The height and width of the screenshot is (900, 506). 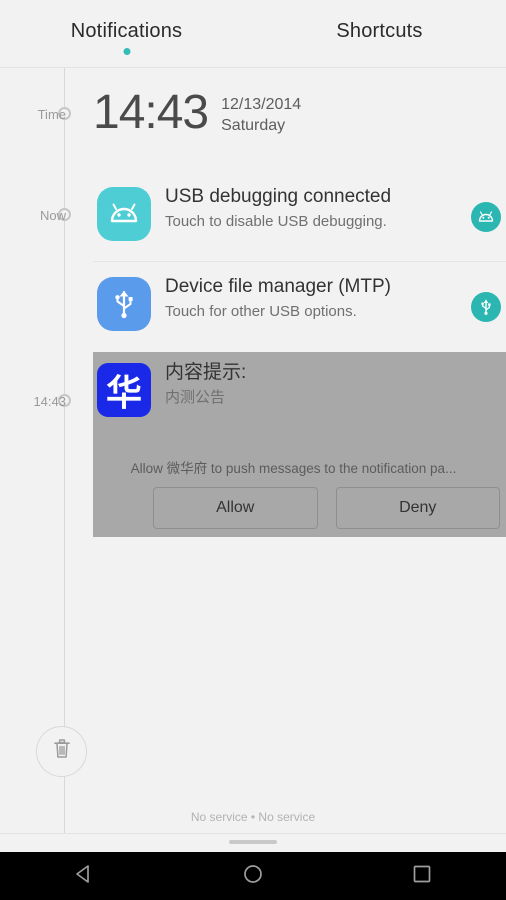 I want to click on clock-date-block: 12/13/2014 Saturday, so click(x=261, y=112).